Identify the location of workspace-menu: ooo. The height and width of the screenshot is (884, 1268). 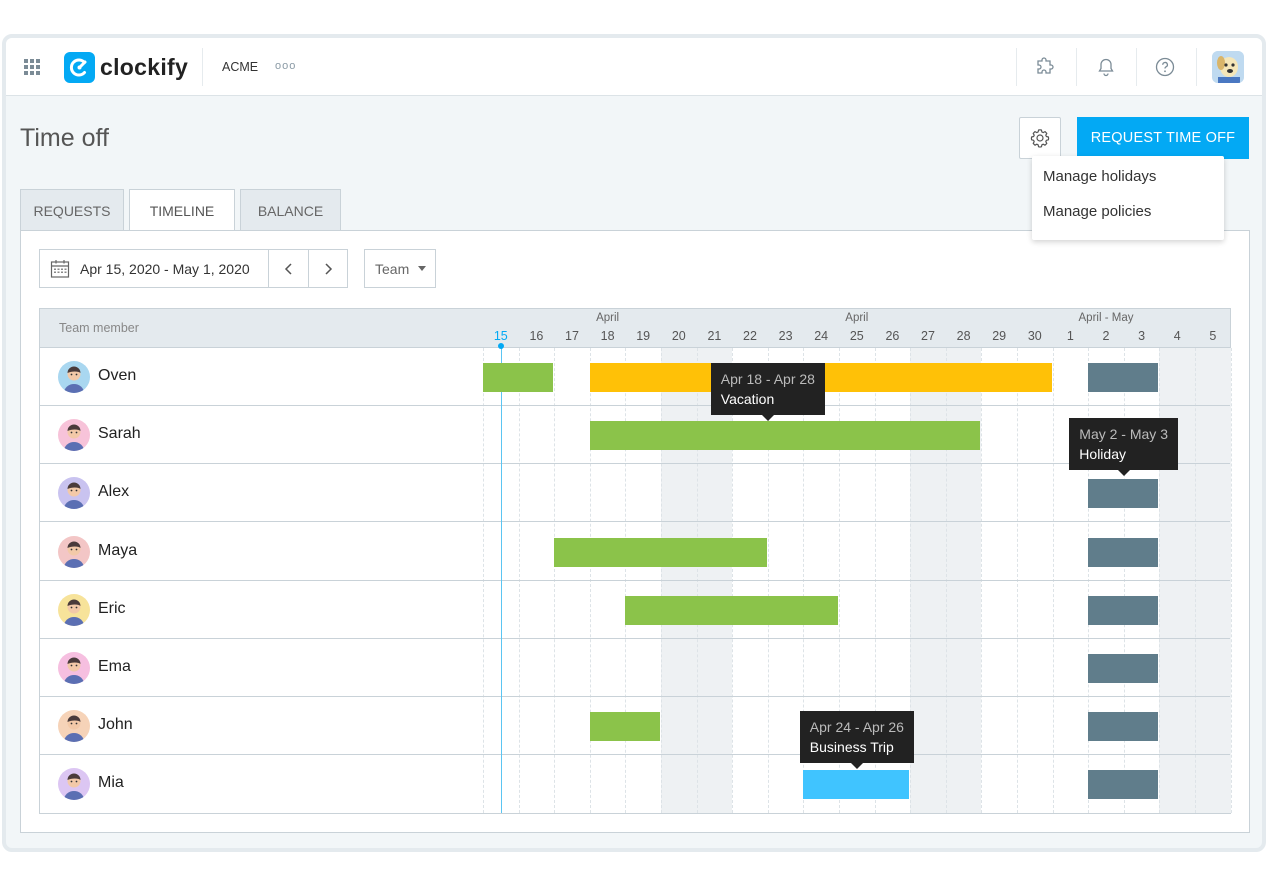
(285, 66).